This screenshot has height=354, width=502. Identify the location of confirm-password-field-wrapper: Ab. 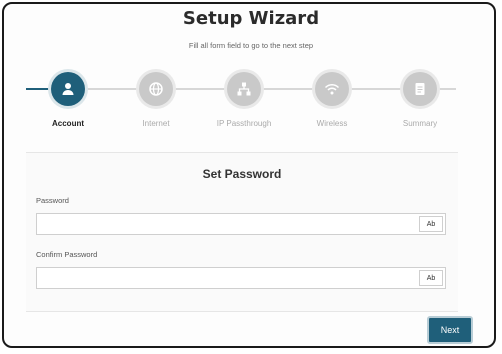
(241, 278).